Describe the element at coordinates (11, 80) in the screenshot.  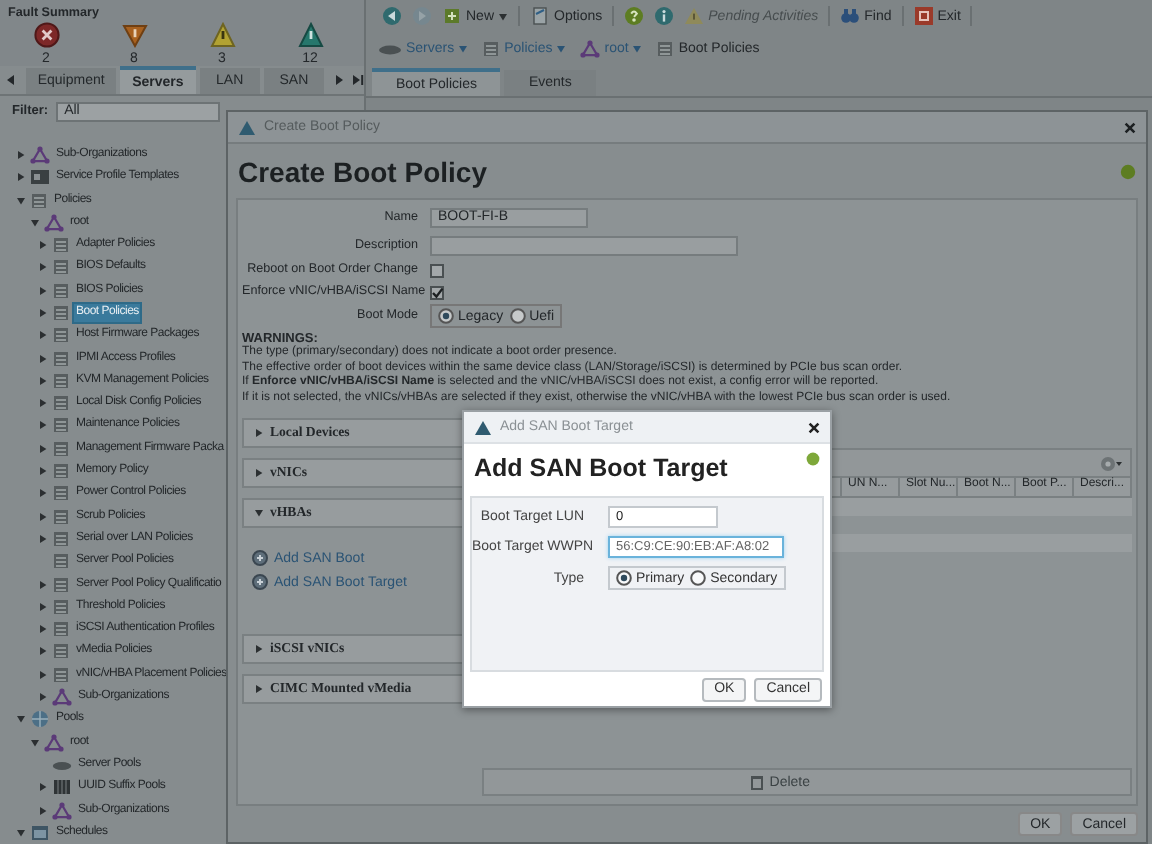
I see `scroll-left-icon` at that location.